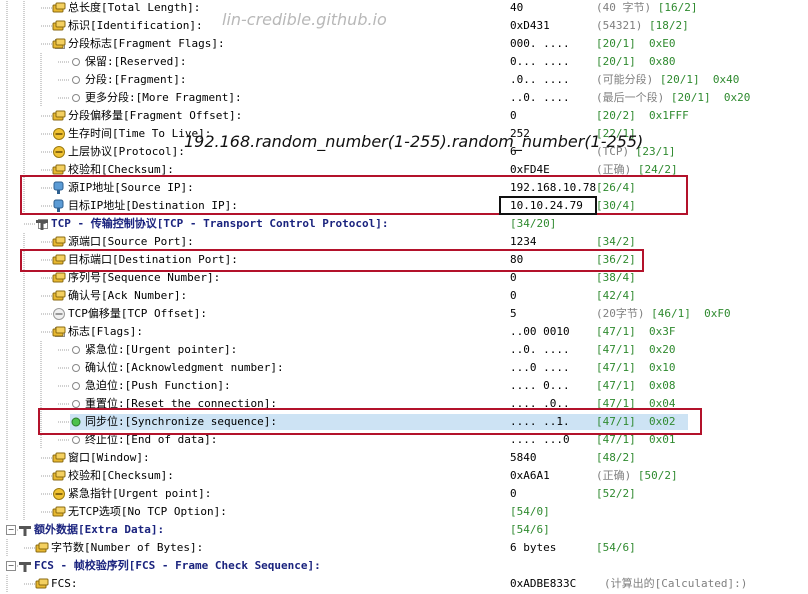  Describe the element at coordinates (530, 530) in the screenshot. I see `field-annotation: [54/6]` at that location.